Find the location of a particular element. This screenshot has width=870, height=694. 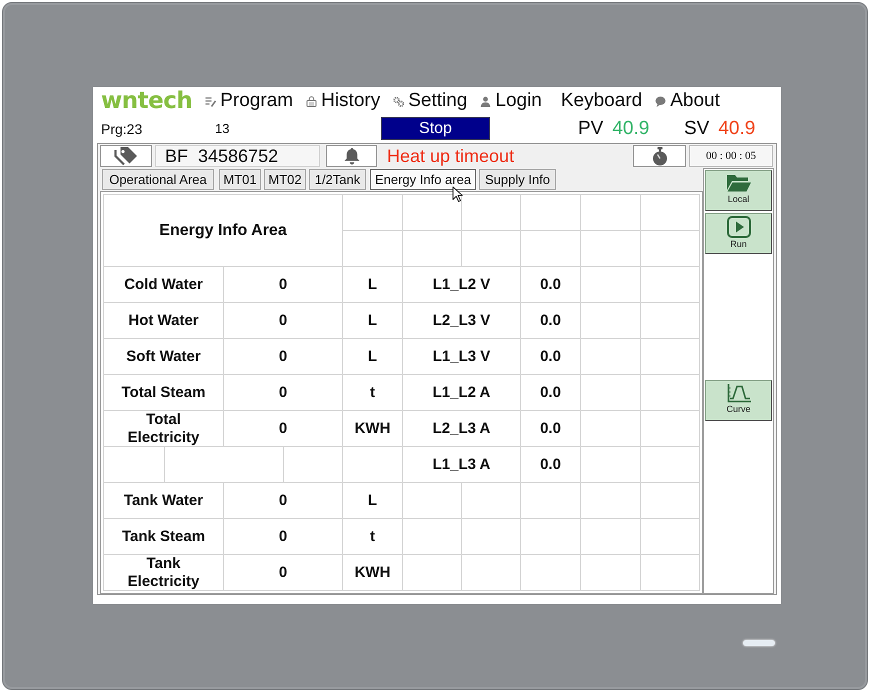

alarm-message: Heat up timeout is located at coordinates (451, 156).